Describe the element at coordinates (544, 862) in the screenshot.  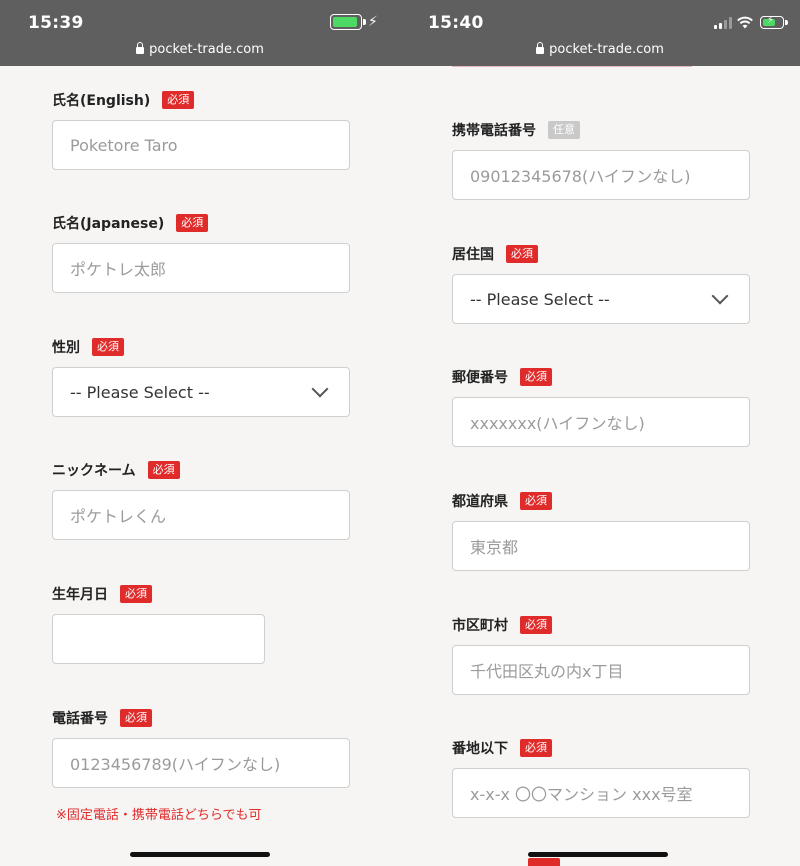
I see `clipped-button` at that location.